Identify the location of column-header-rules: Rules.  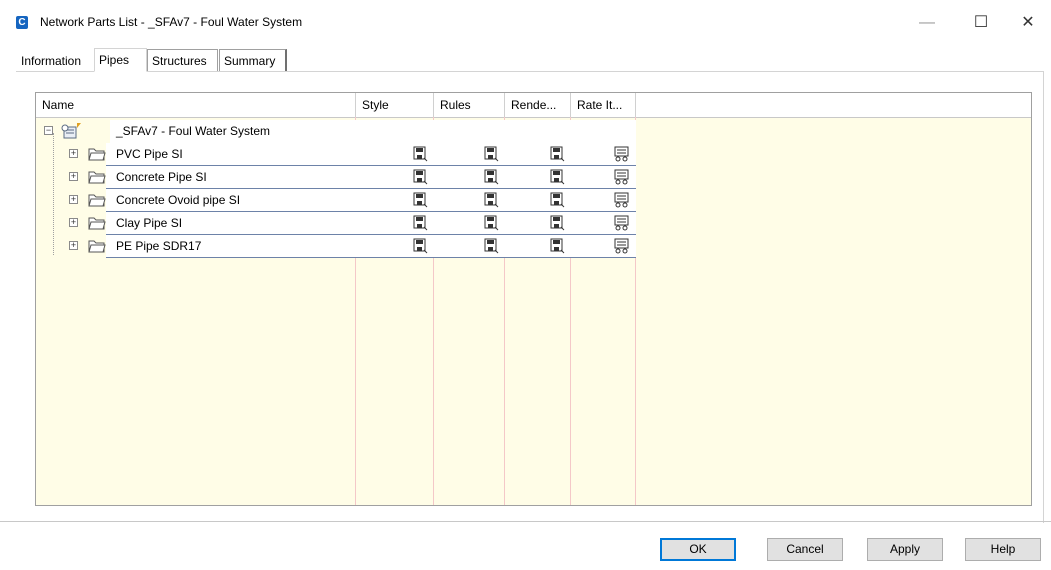
(469, 105).